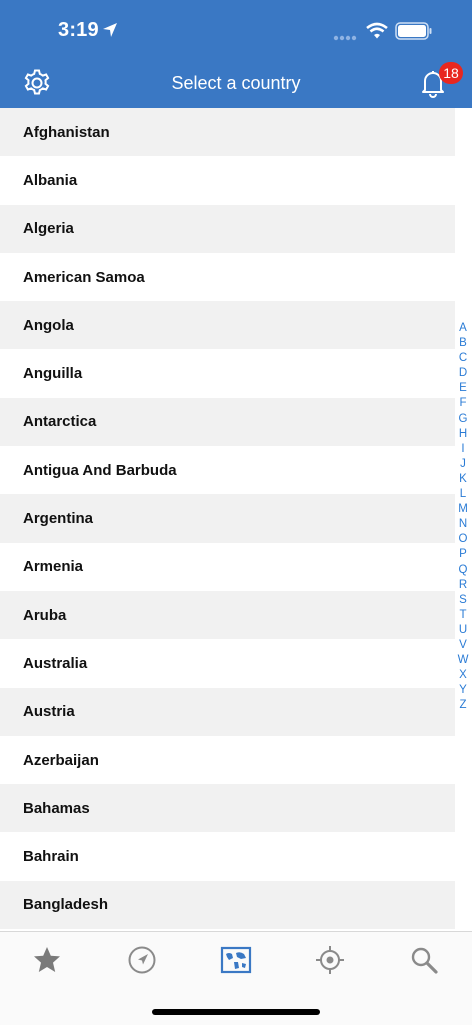  Describe the element at coordinates (463, 479) in the screenshot. I see `index-letter: K` at that location.